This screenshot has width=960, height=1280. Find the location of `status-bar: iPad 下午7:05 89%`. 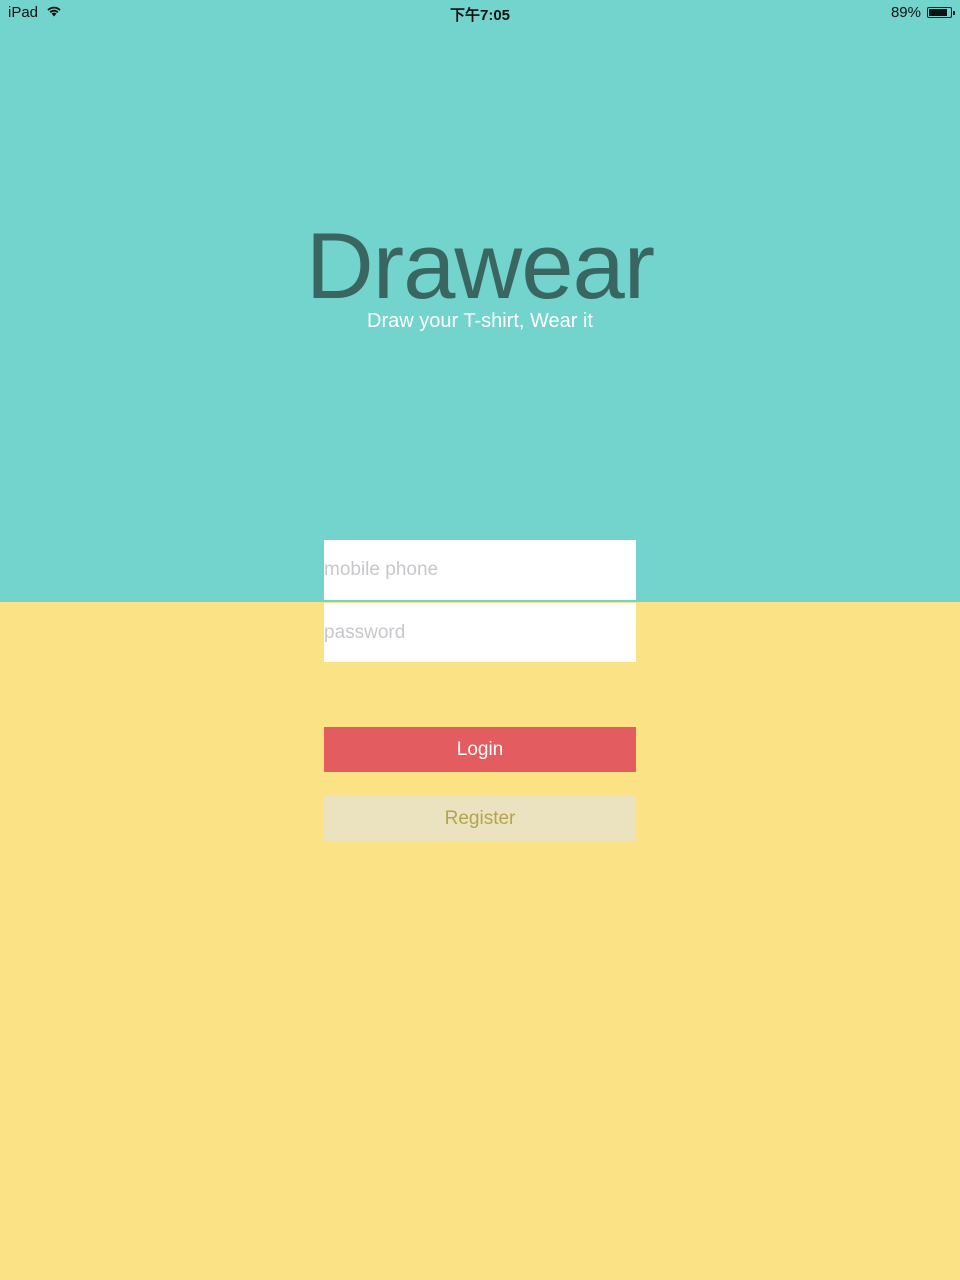

status-bar: iPad 下午7:05 89% is located at coordinates (480, 13).